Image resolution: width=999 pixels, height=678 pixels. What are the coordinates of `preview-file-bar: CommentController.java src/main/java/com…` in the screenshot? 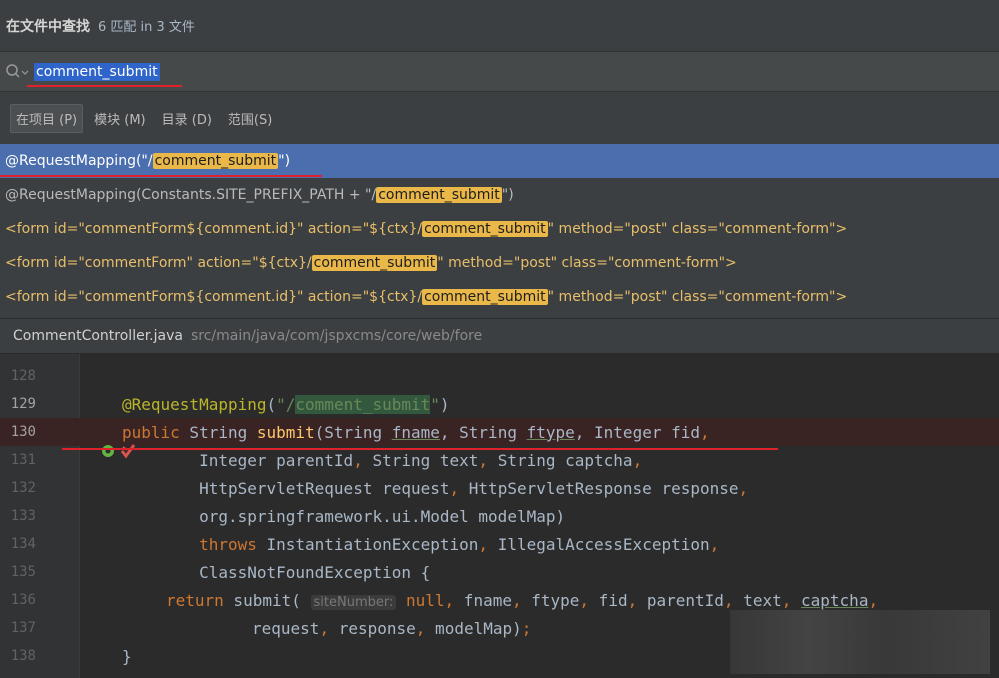 It's located at (499, 336).